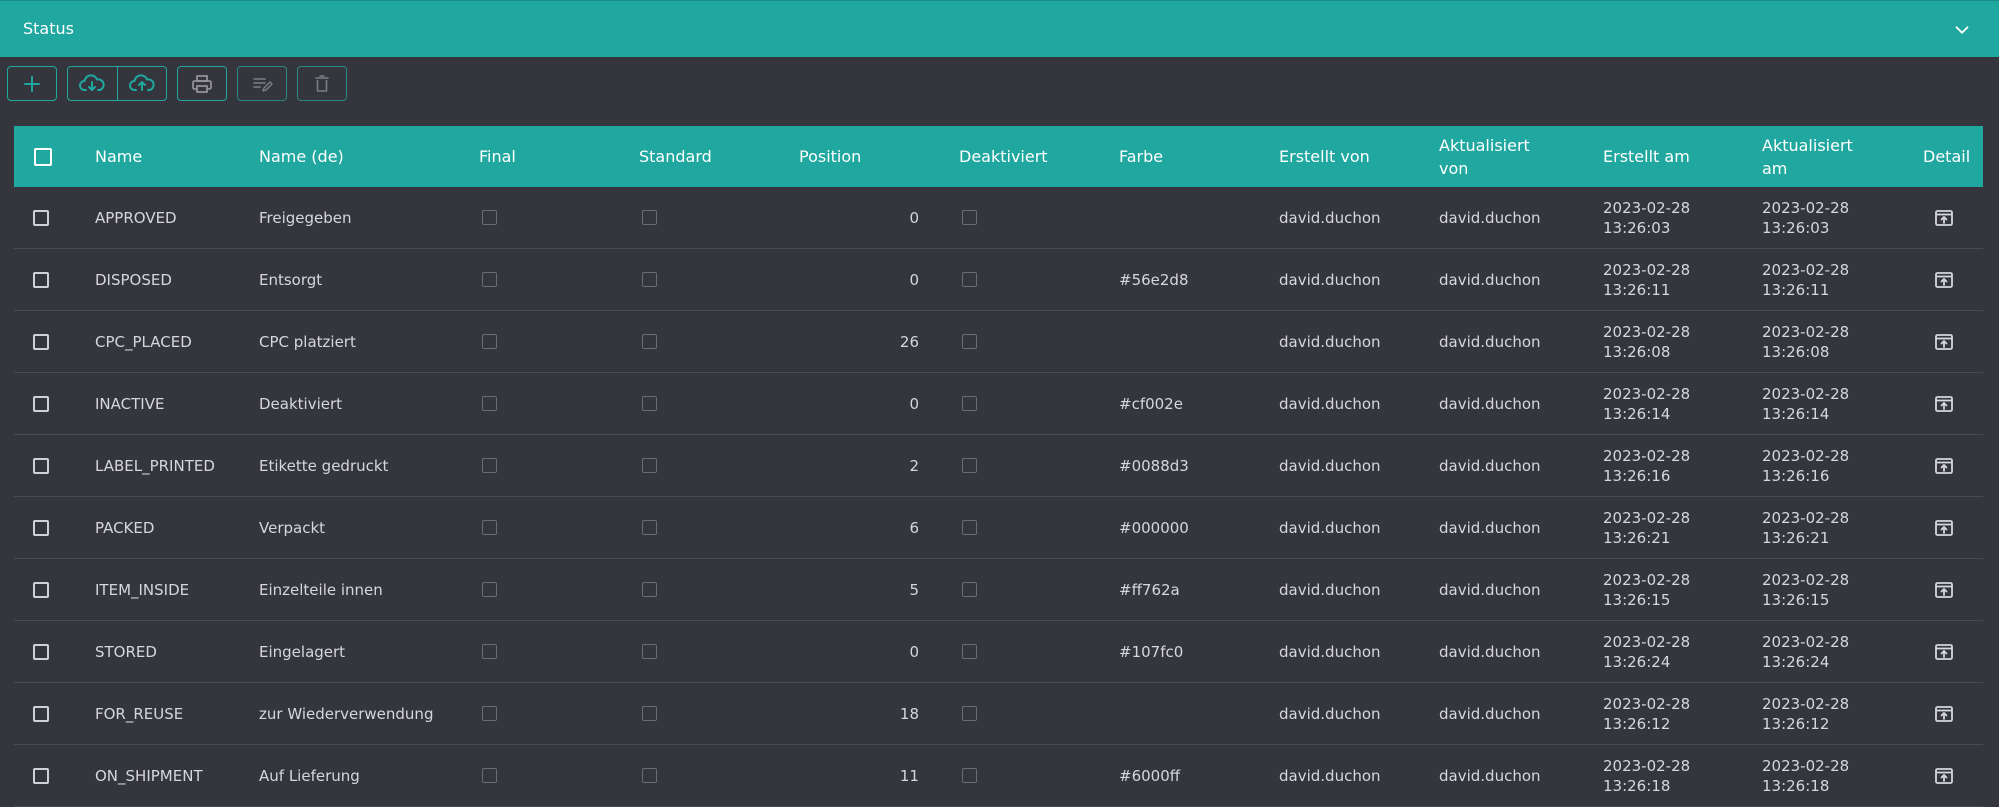  What do you see at coordinates (301, 156) in the screenshot?
I see `col-name-de: Name (de)` at bounding box center [301, 156].